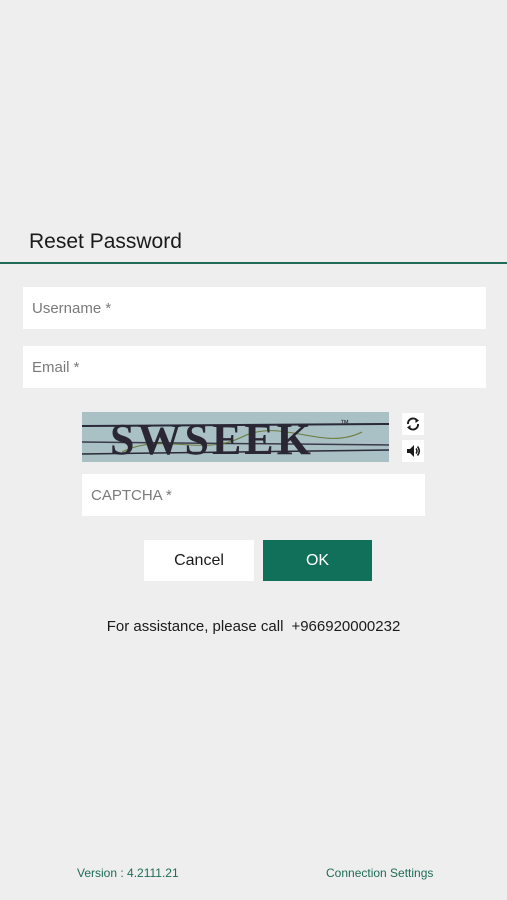 The image size is (507, 900). What do you see at coordinates (199, 560) in the screenshot?
I see `cancel-button: Cancel` at bounding box center [199, 560].